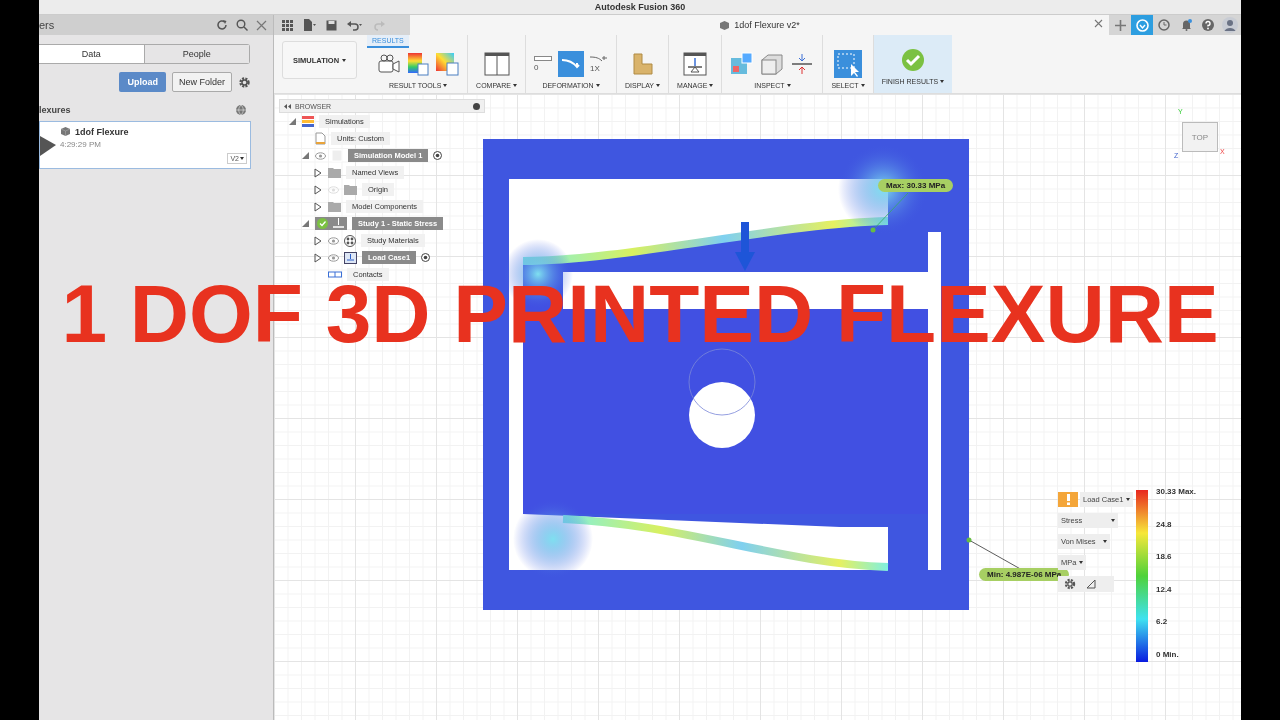 The height and width of the screenshot is (720, 1280). What do you see at coordinates (476, 106) in the screenshot?
I see `pin-icon` at bounding box center [476, 106].